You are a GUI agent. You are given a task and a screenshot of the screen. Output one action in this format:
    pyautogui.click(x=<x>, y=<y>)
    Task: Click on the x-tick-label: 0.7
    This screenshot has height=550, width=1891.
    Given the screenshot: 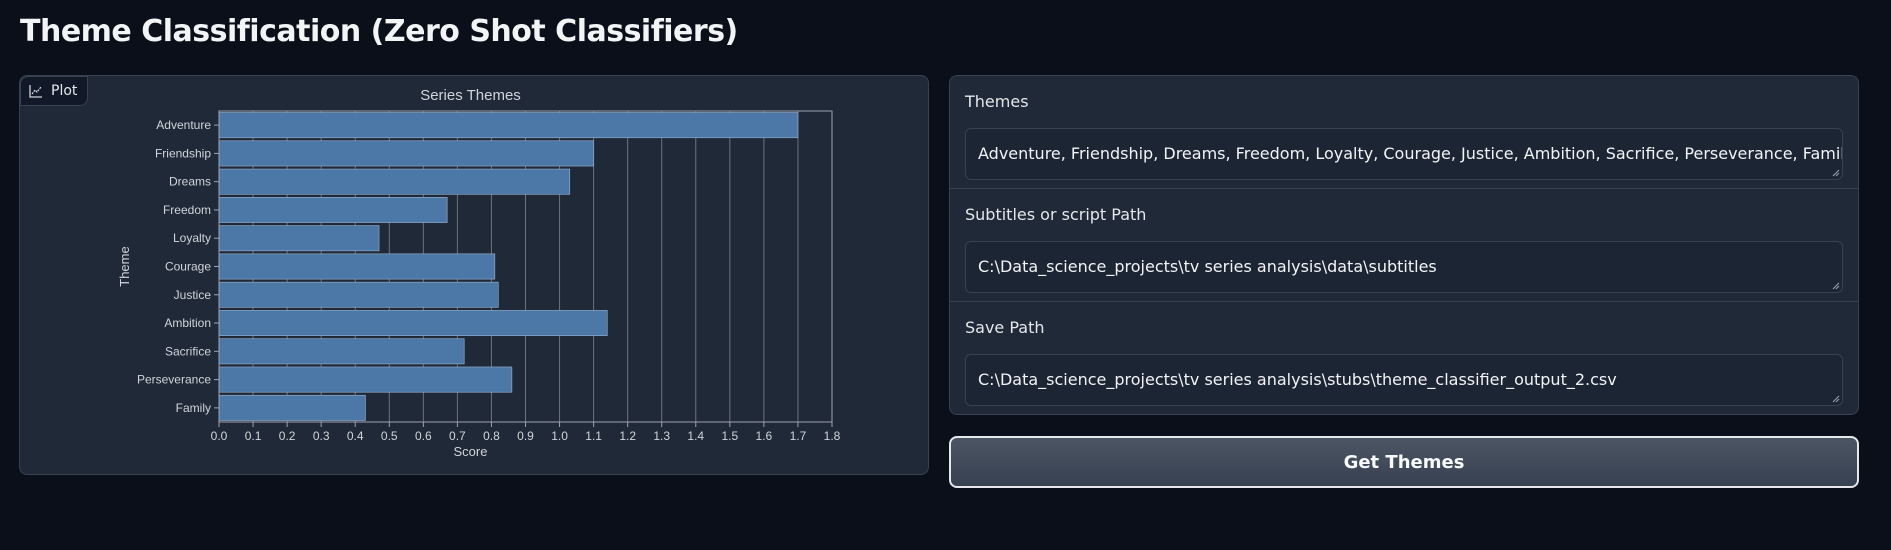 What is the action you would take?
    pyautogui.click(x=457, y=436)
    